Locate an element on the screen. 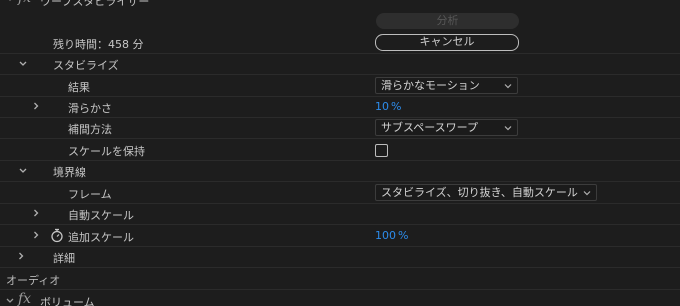  result-label: 結果 is located at coordinates (79, 87).